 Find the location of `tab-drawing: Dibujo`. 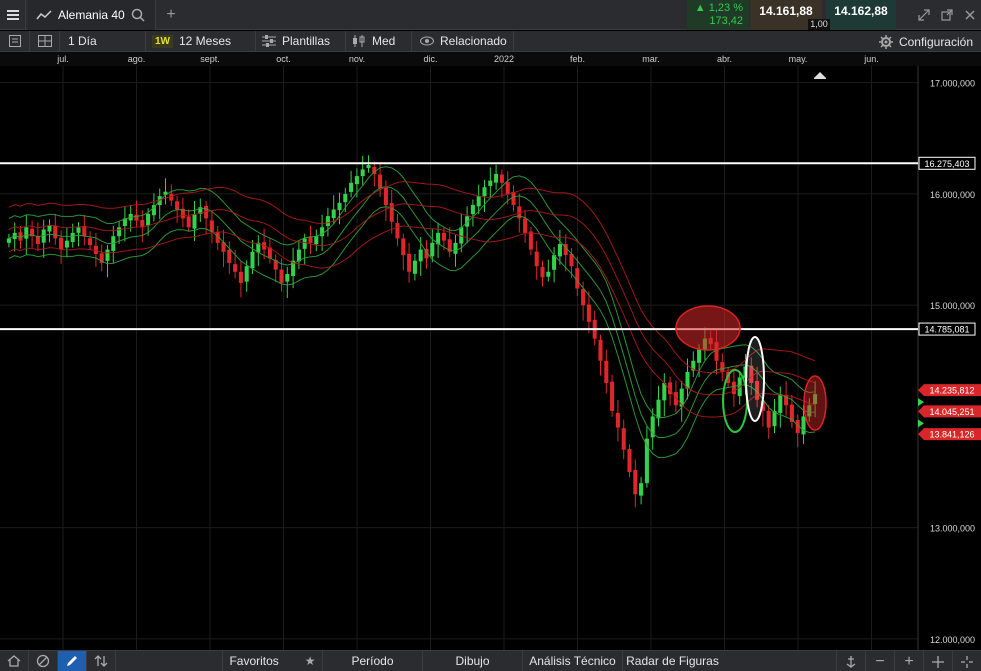

tab-drawing: Dibujo is located at coordinates (472, 660).